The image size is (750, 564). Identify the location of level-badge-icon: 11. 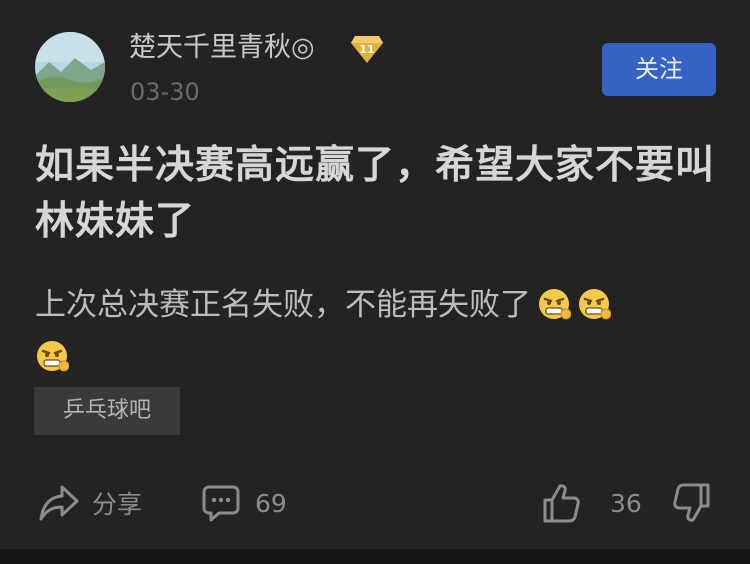
(367, 49).